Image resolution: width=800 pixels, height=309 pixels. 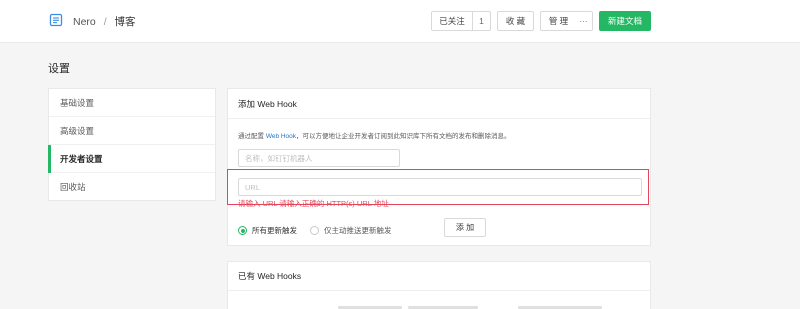 I want to click on settings-sidebar: 基础设置 高级设置 开发者设置 回收站, so click(x=132, y=144).